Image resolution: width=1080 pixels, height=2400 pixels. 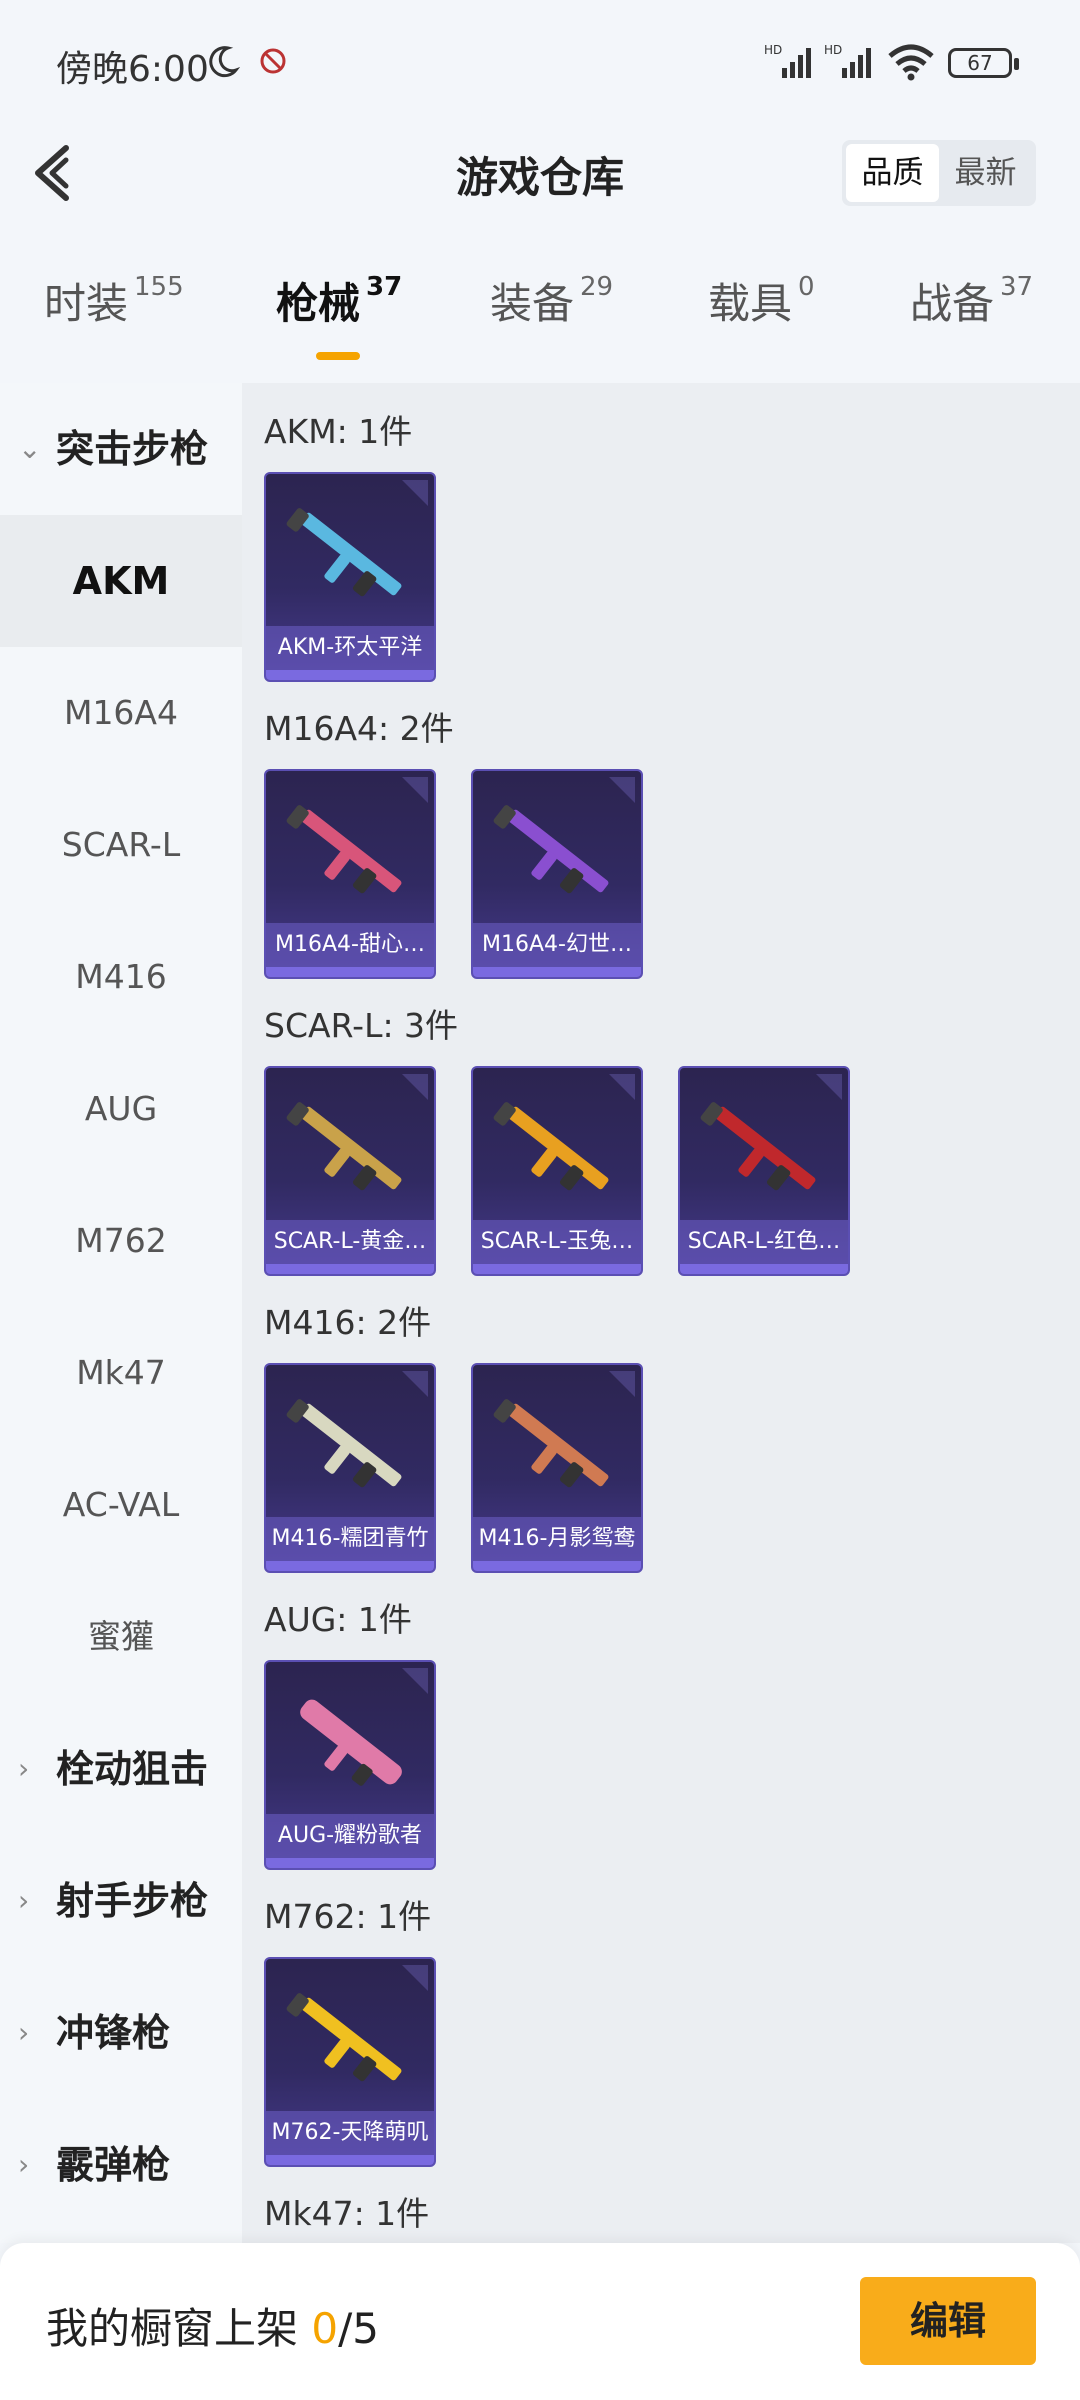 I want to click on tab-supplies: 战备 37, so click(x=971, y=300).